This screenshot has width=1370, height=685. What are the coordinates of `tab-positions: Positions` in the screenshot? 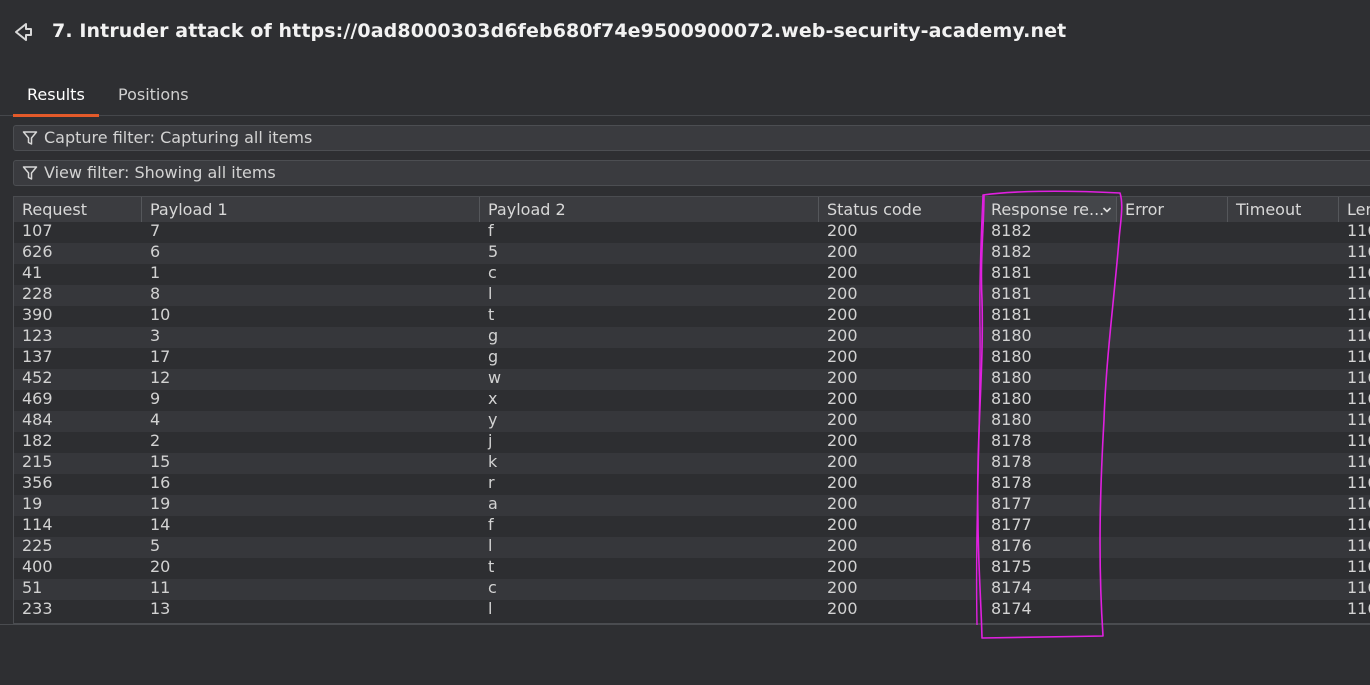 It's located at (153, 100).